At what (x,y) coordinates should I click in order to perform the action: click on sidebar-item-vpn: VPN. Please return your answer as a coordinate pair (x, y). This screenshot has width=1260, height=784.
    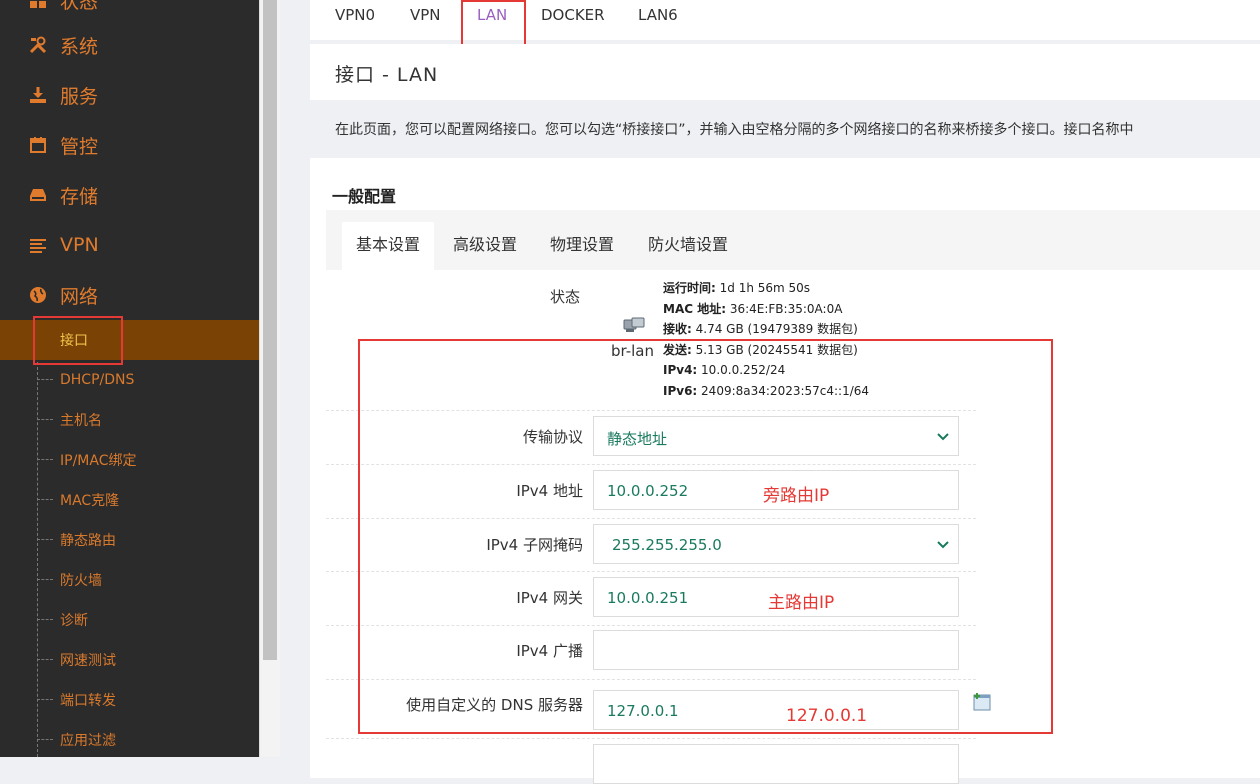
    Looking at the image, I should click on (129, 245).